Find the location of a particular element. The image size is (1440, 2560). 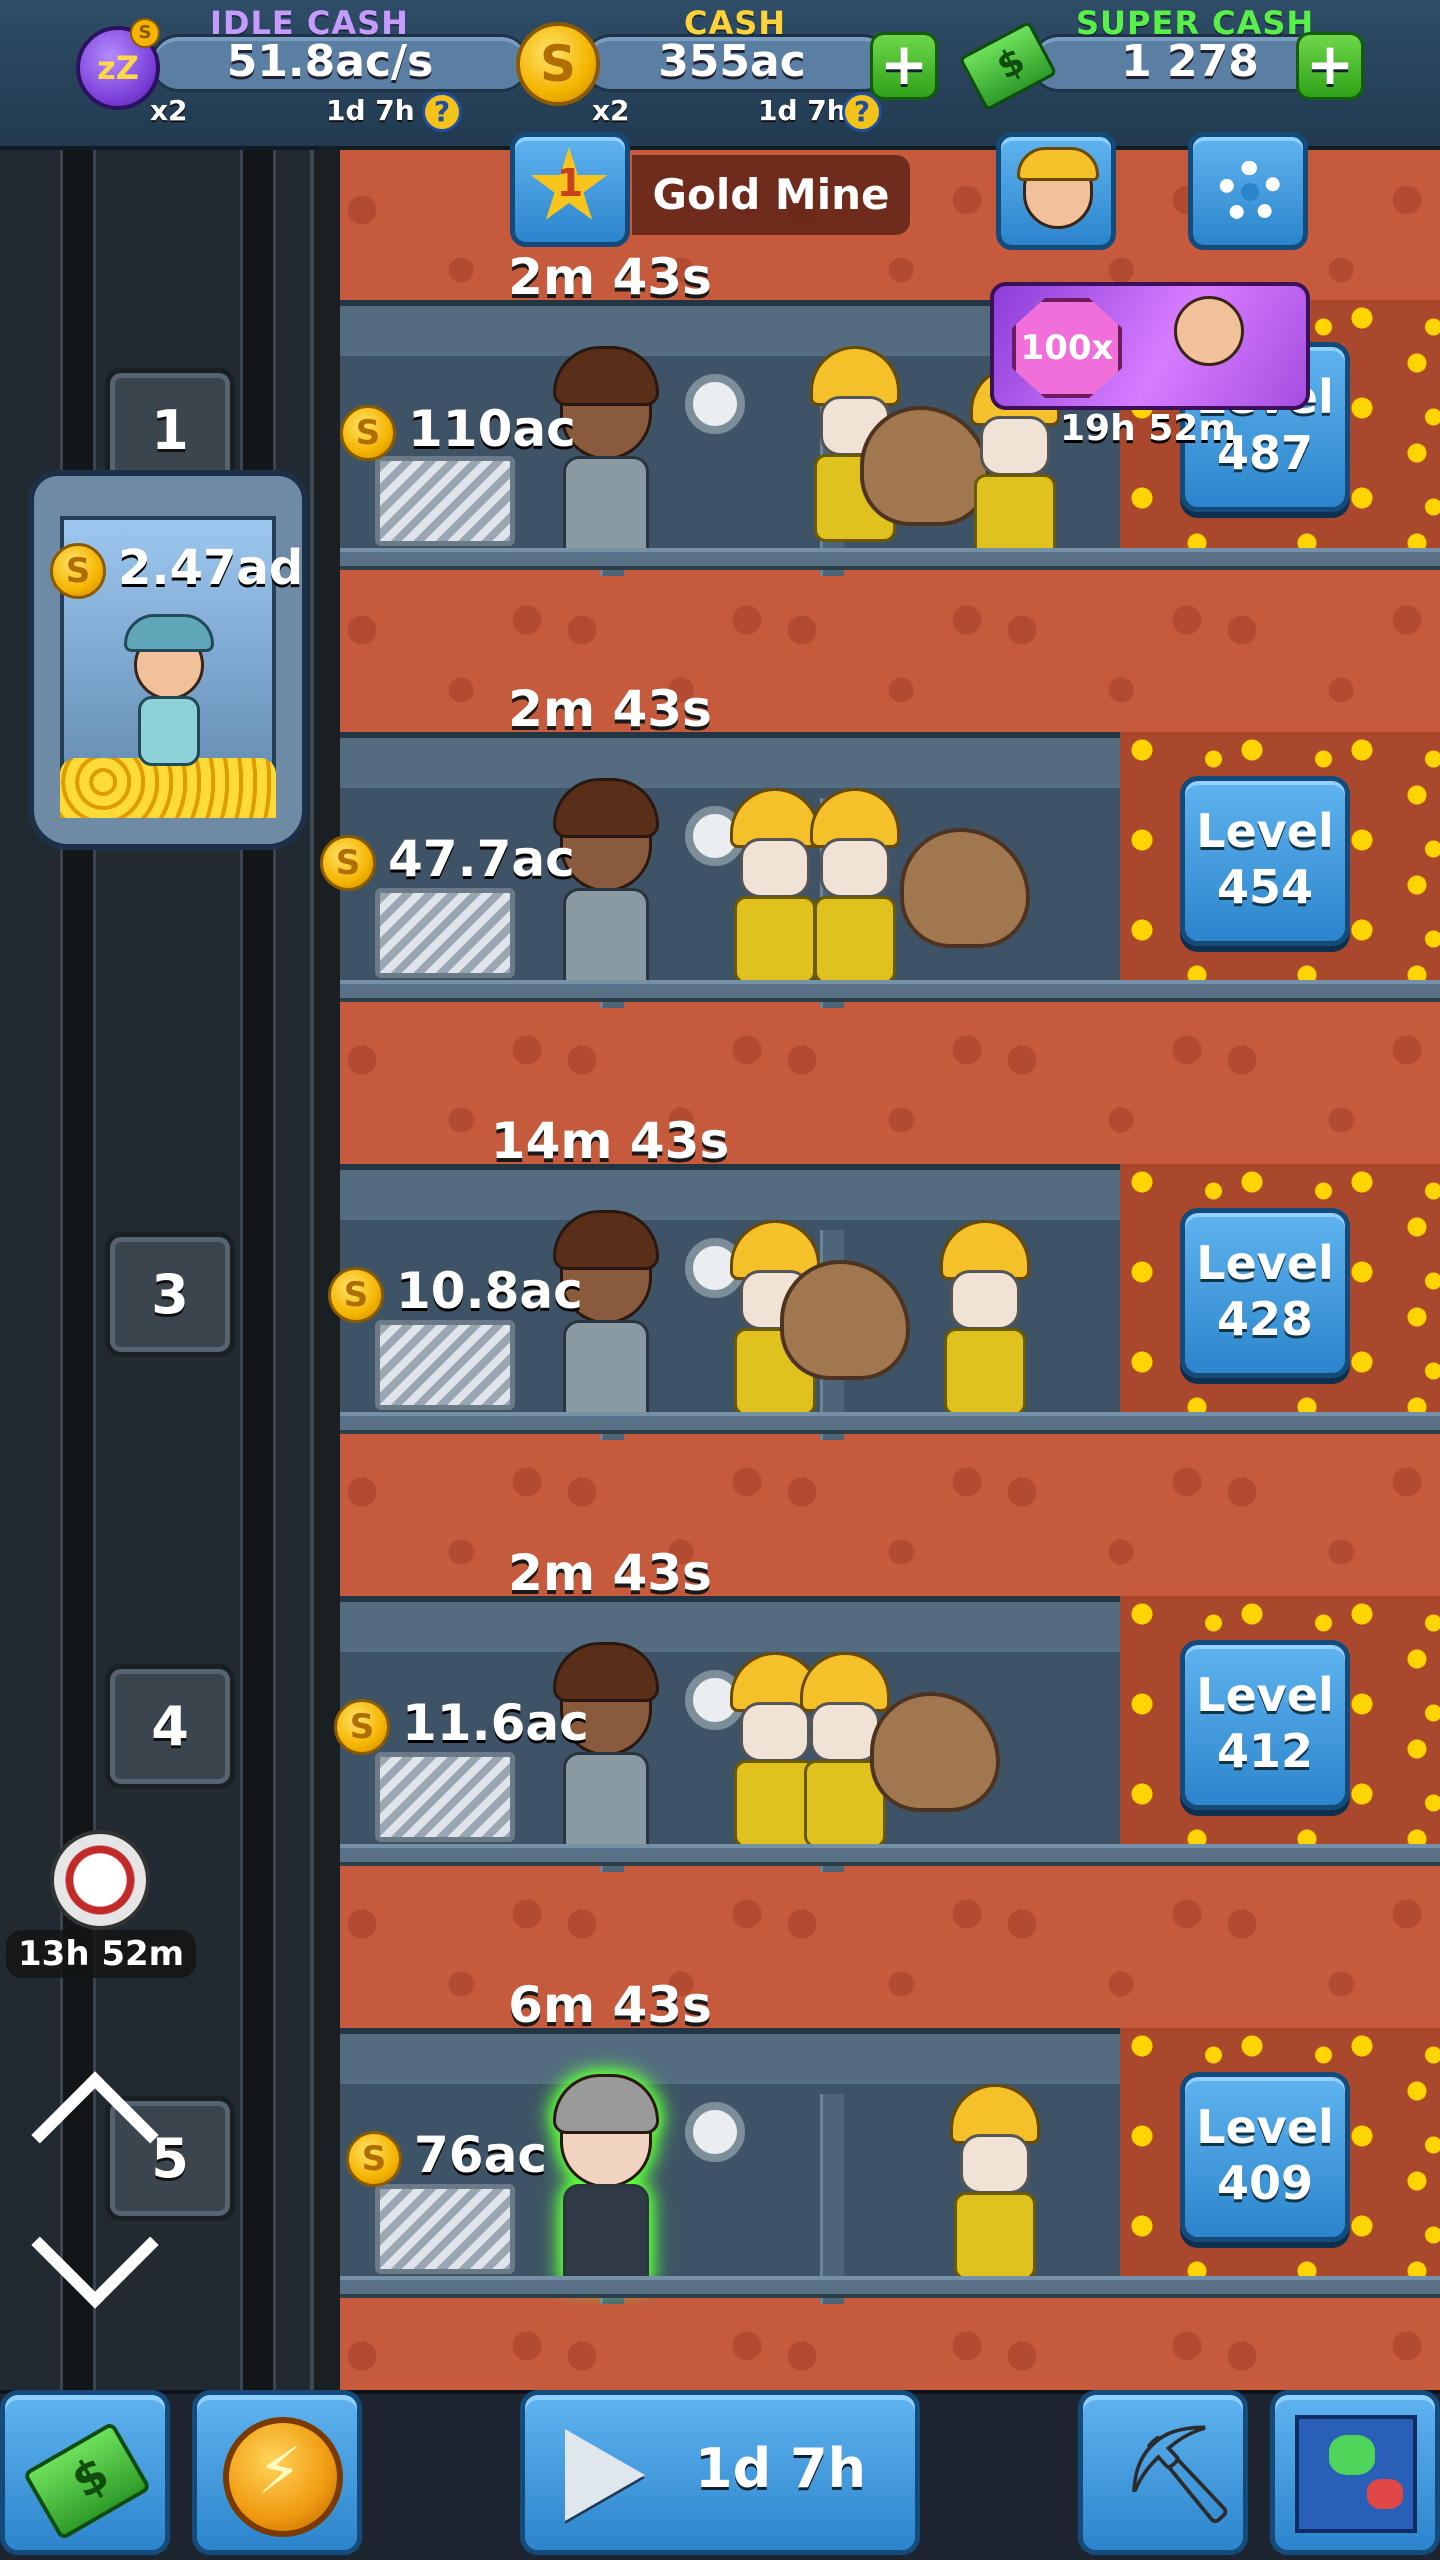

shaft-4-level-button: Level 412 is located at coordinates (1265, 1725).